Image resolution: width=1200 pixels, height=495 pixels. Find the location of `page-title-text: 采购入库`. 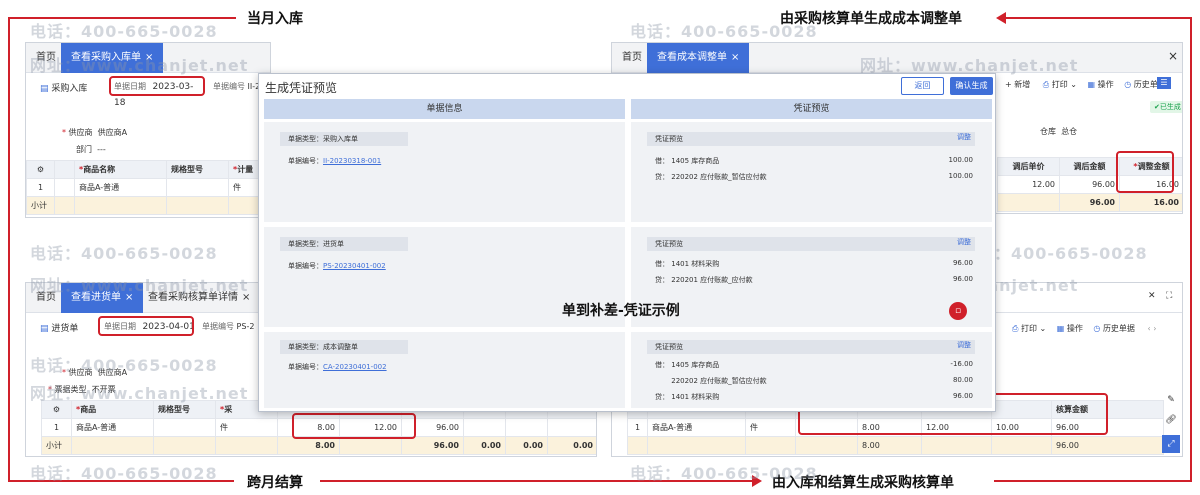

page-title-text: 采购入库 is located at coordinates (69, 89).